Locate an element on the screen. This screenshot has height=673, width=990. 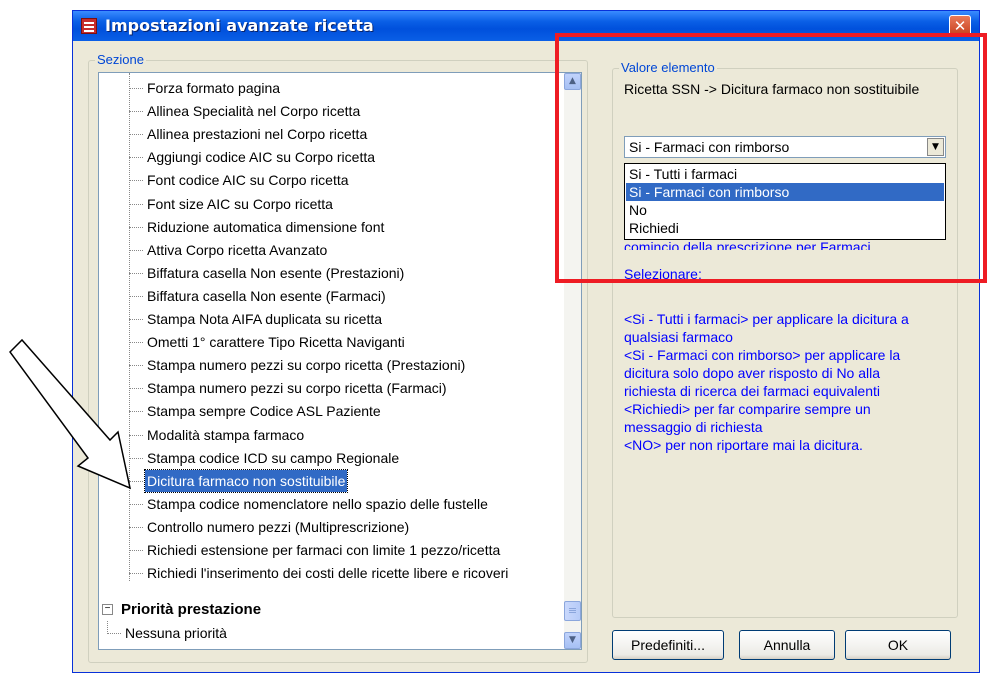
help-line: messaggio di richiesta is located at coordinates (693, 427).